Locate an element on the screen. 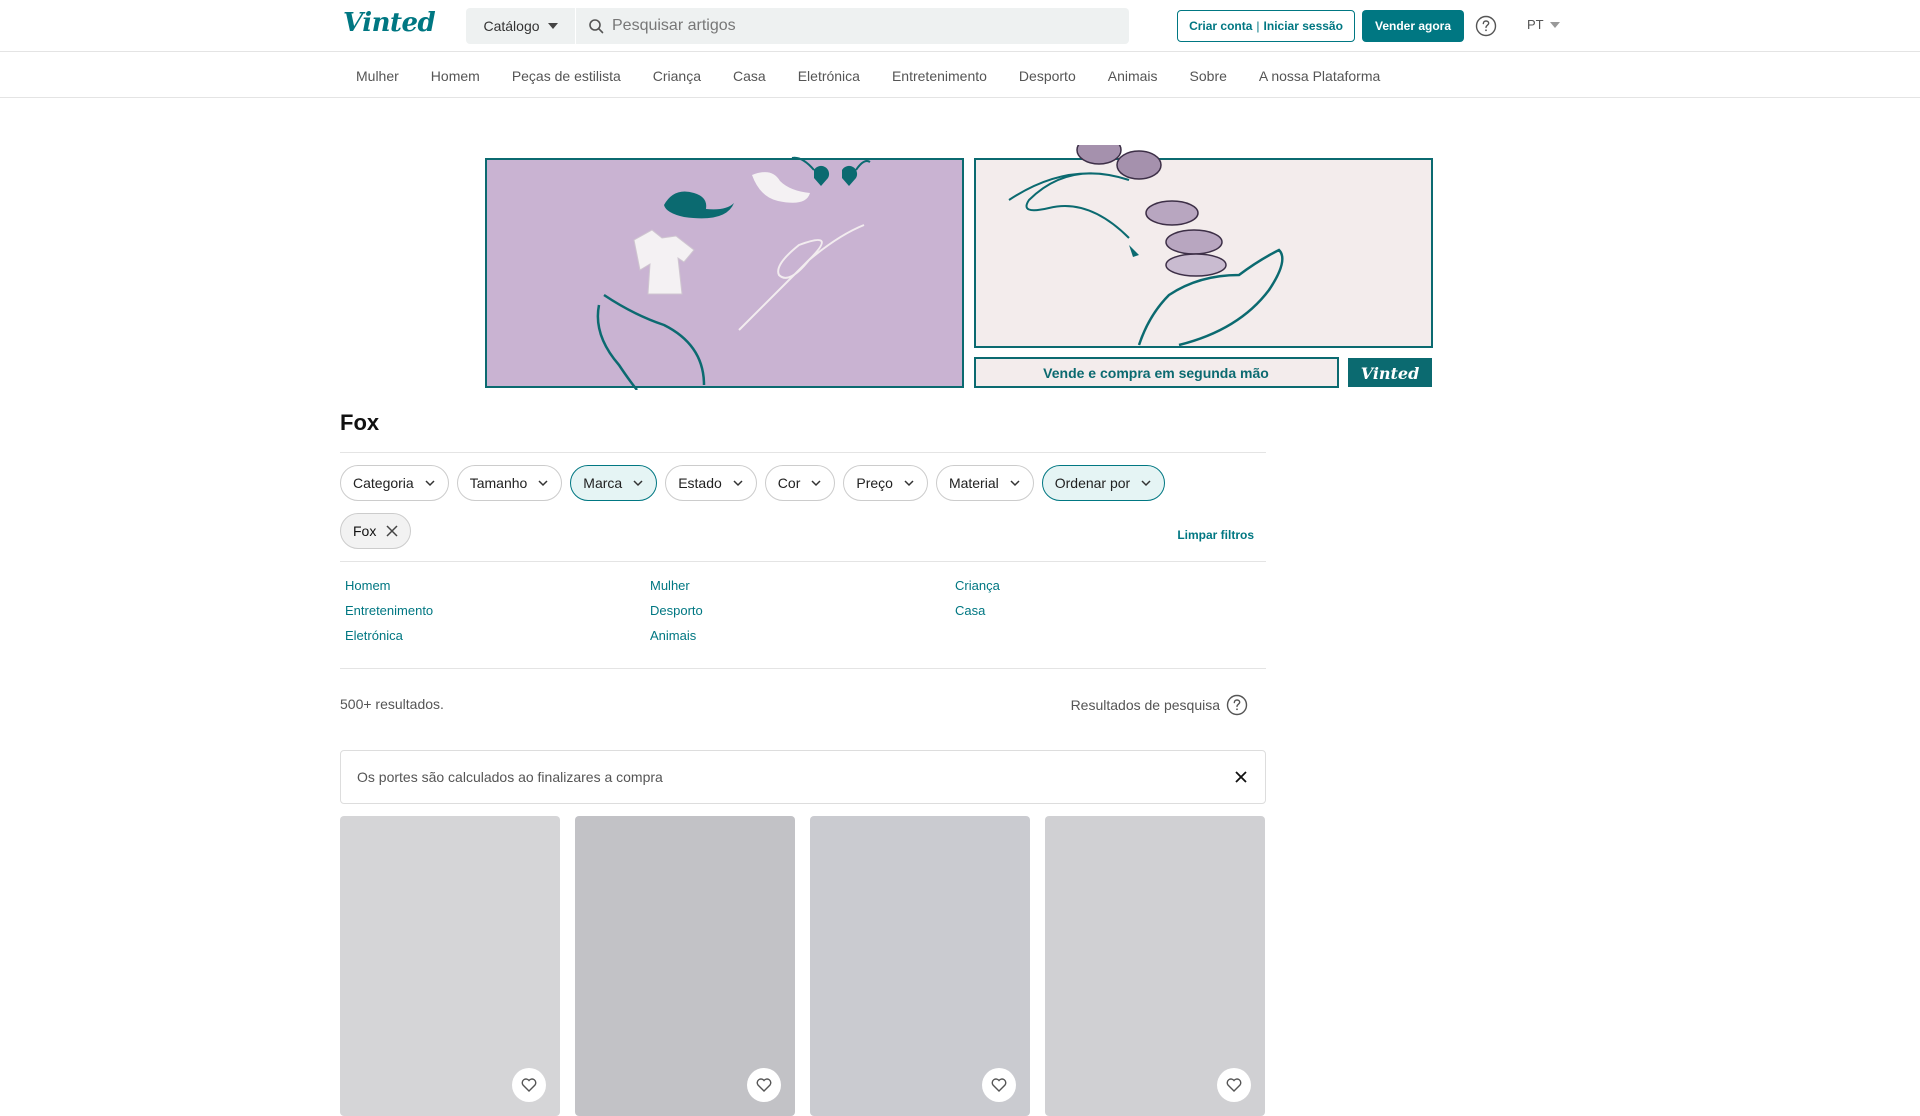 The width and height of the screenshot is (1920, 1116). nav-item-entretenimento: Entretenimento is located at coordinates (939, 76).